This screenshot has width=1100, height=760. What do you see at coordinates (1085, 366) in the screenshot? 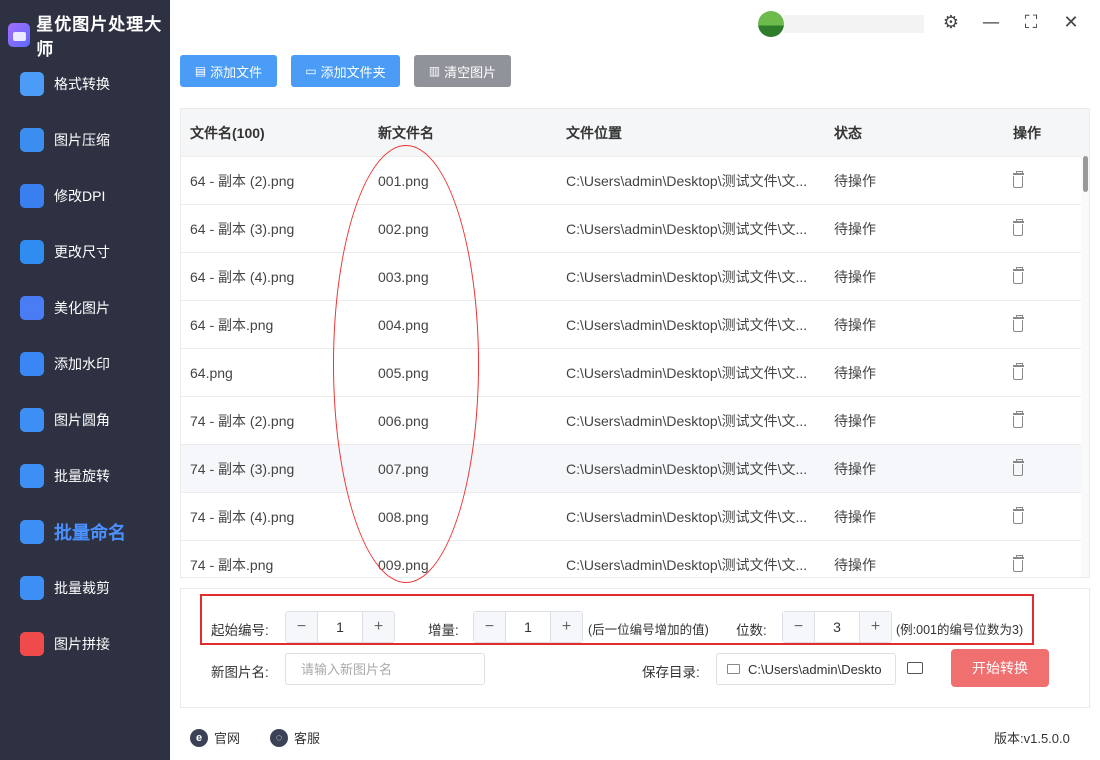
I see `scrollbar` at bounding box center [1085, 366].